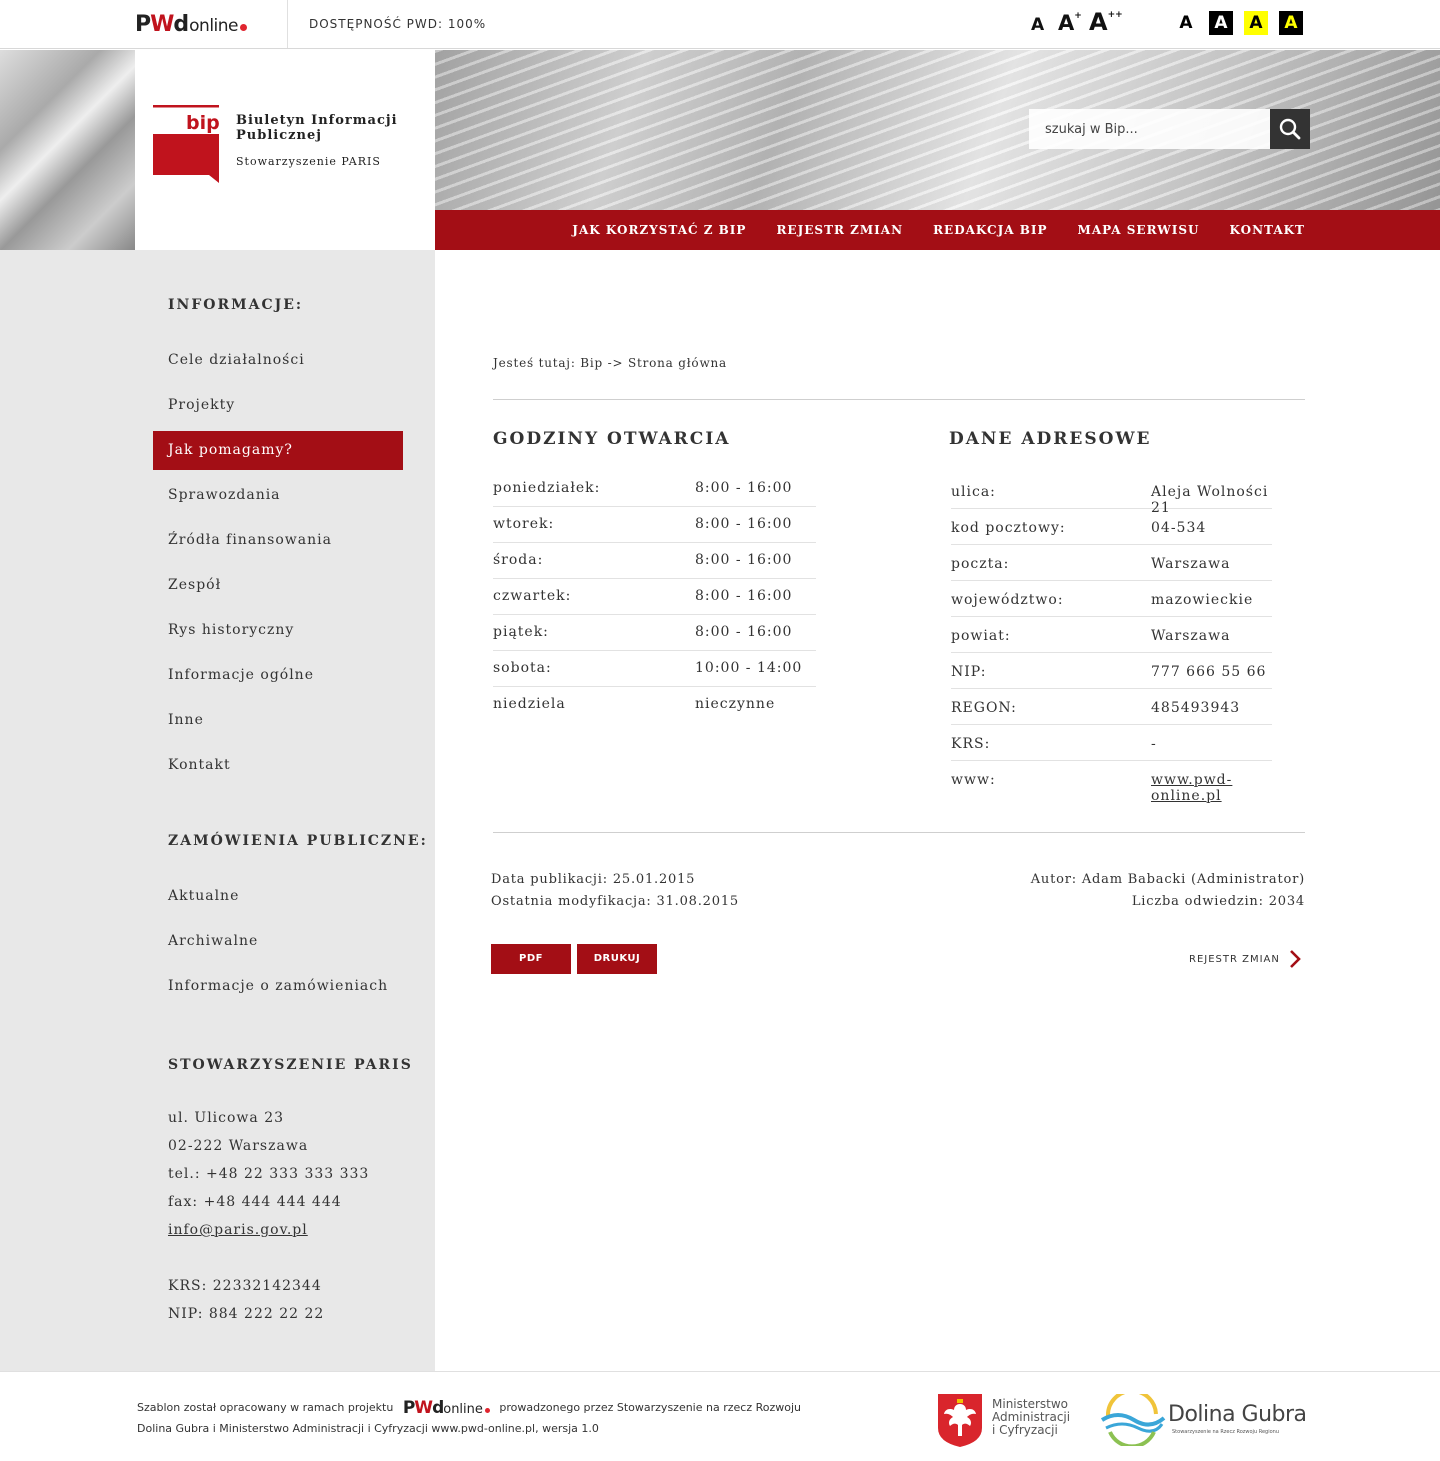 The image size is (1440, 1461). Describe the element at coordinates (654, 489) in the screenshot. I see `table-row: poniedziałek: 8:00 - 16:00` at that location.